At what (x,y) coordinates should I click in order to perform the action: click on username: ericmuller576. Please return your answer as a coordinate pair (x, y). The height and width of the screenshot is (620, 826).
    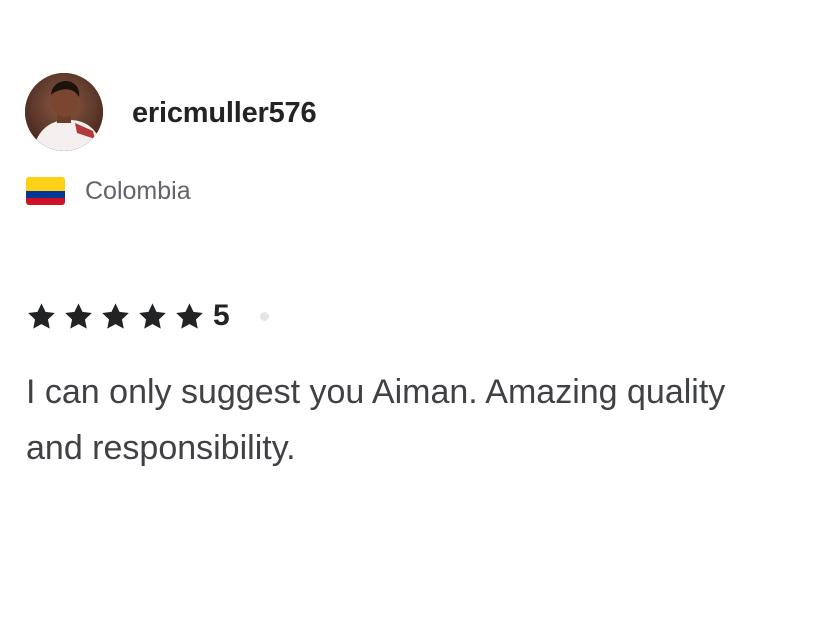
    Looking at the image, I should click on (224, 113).